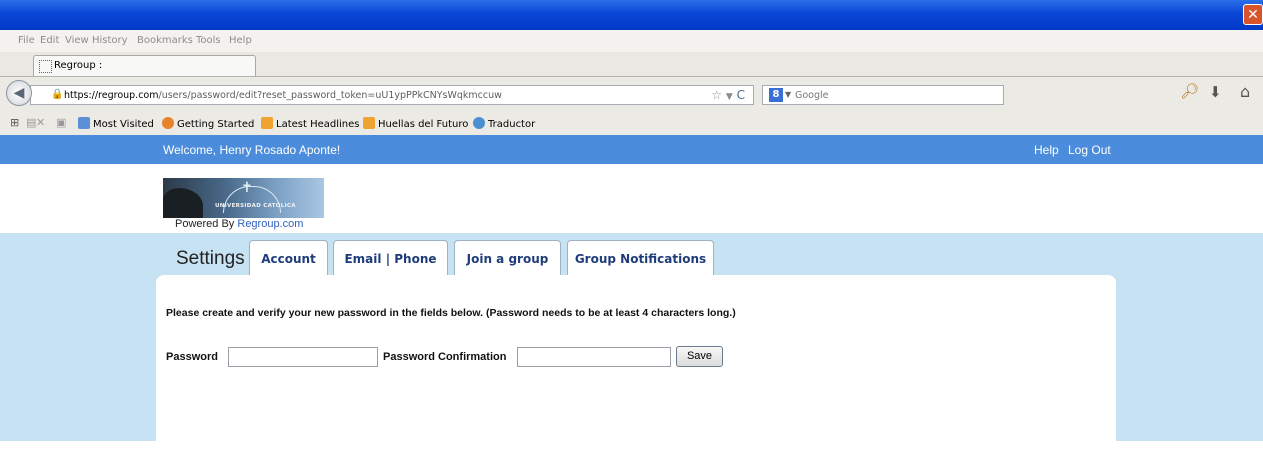  Describe the element at coordinates (206, 224) in the screenshot. I see `powered-by-label: Powered By` at that location.